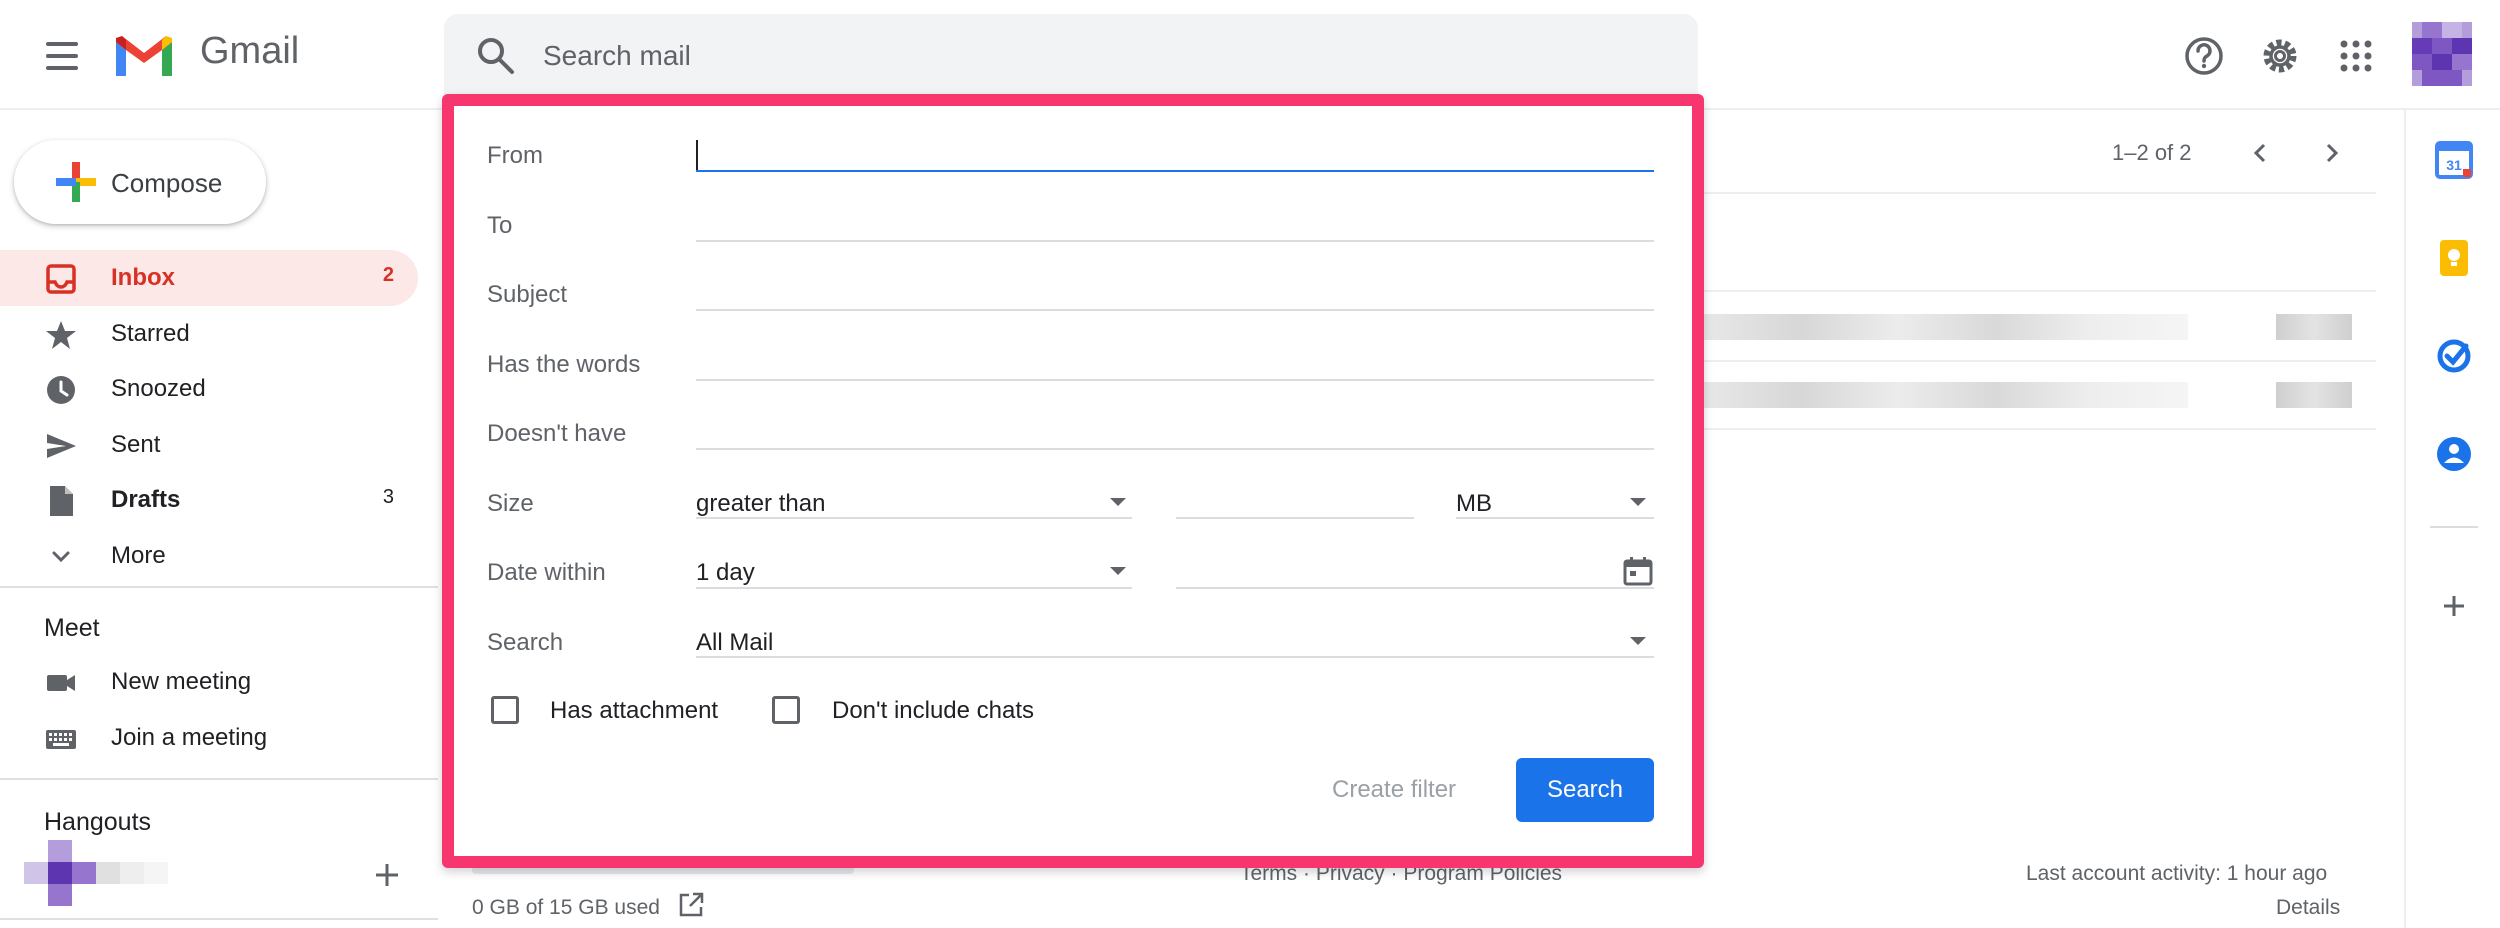 This screenshot has height=928, width=2500. What do you see at coordinates (760, 504) in the screenshot?
I see `size-operator-select: greater than` at bounding box center [760, 504].